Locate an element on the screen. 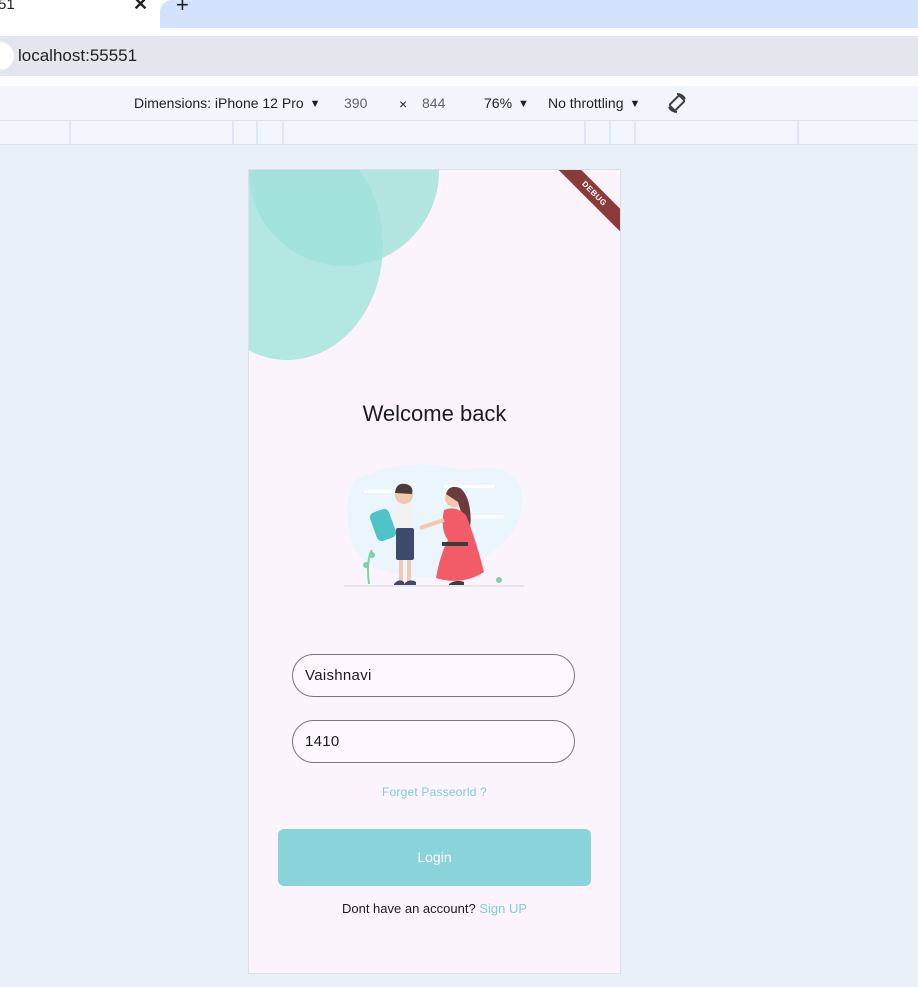  login-button: Login is located at coordinates (434, 857).